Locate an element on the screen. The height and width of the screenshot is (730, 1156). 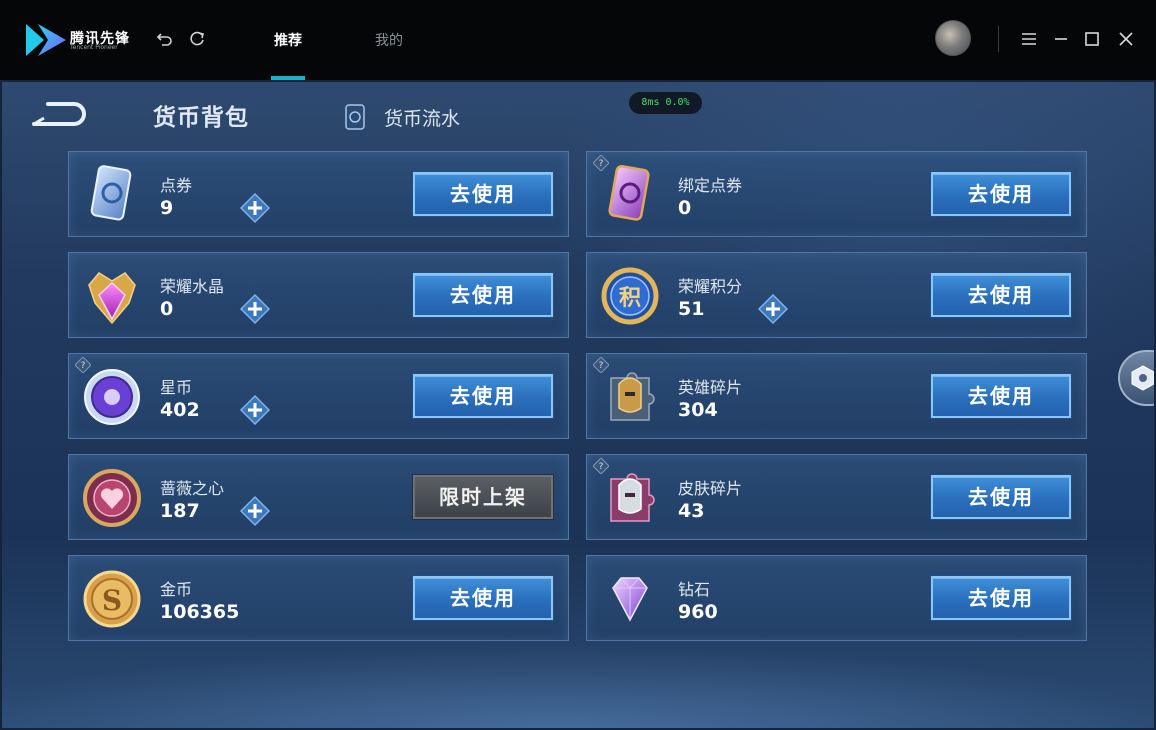
currency-name: 英雄碎片 is located at coordinates (710, 387).